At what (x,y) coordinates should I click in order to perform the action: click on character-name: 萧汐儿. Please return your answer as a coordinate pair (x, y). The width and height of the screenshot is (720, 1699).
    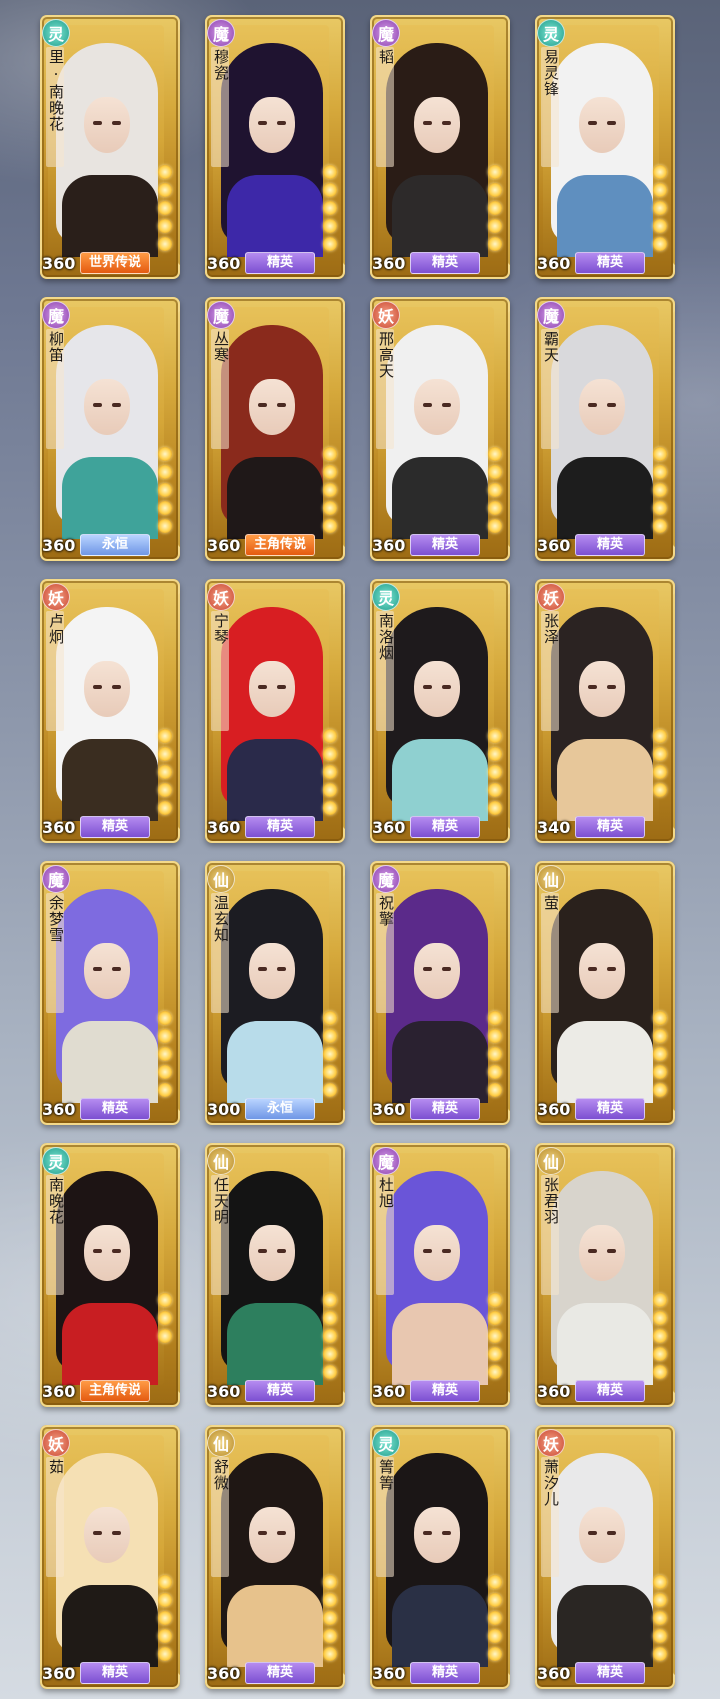
    Looking at the image, I should click on (551, 1483).